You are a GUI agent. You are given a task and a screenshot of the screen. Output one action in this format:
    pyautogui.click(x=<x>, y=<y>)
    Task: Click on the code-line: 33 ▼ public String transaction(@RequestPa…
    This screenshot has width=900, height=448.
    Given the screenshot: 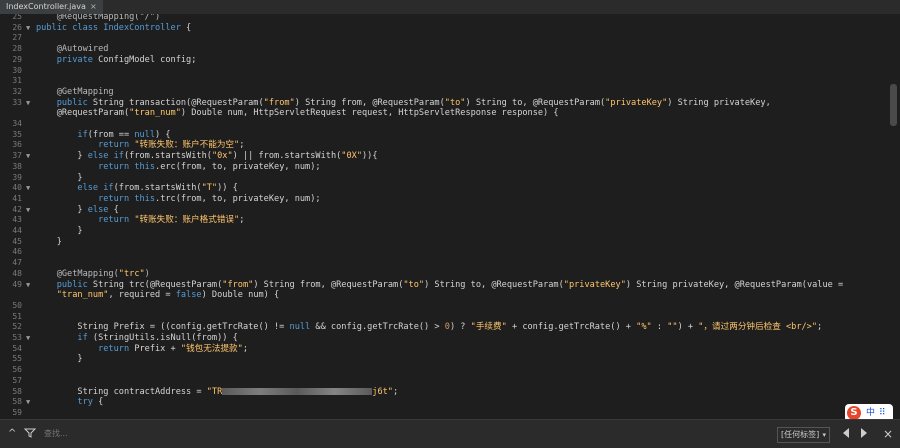 What is the action you would take?
    pyautogui.click(x=450, y=103)
    